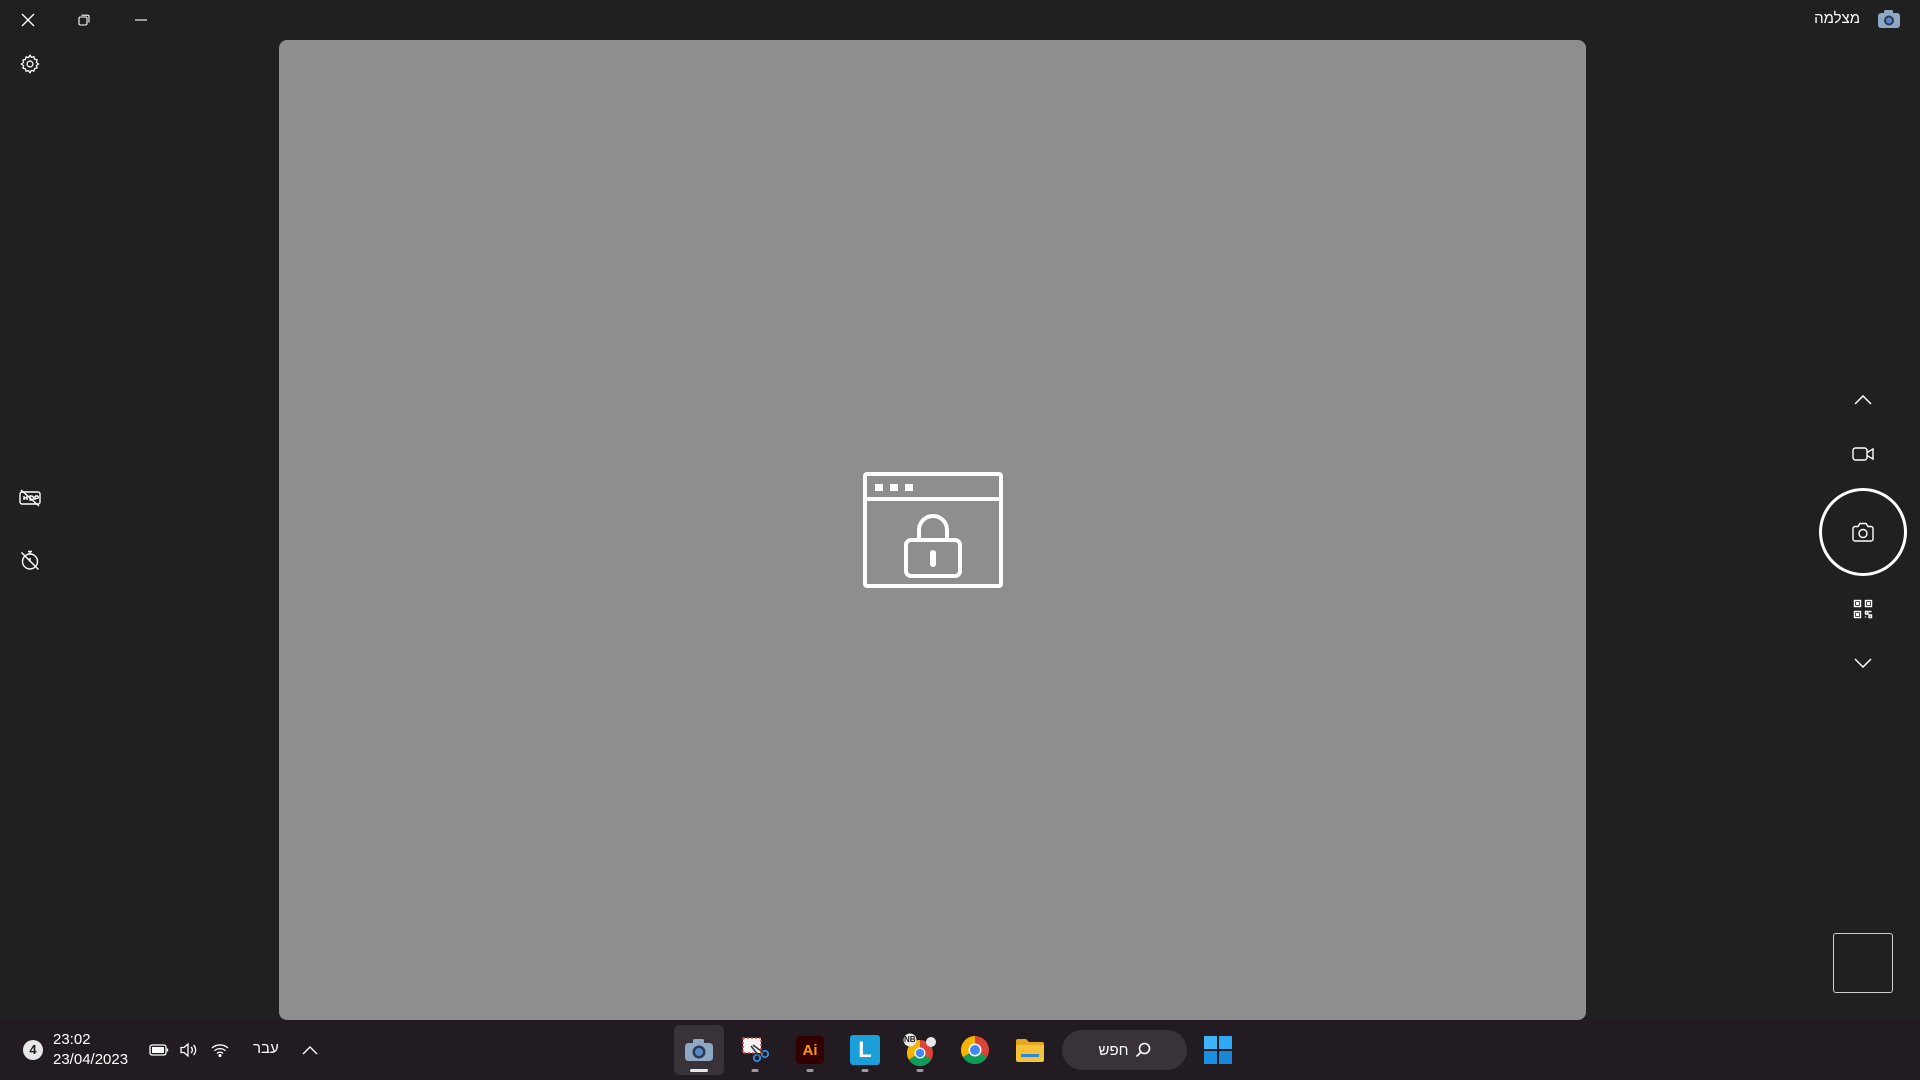  I want to click on close-icon, so click(28, 20).